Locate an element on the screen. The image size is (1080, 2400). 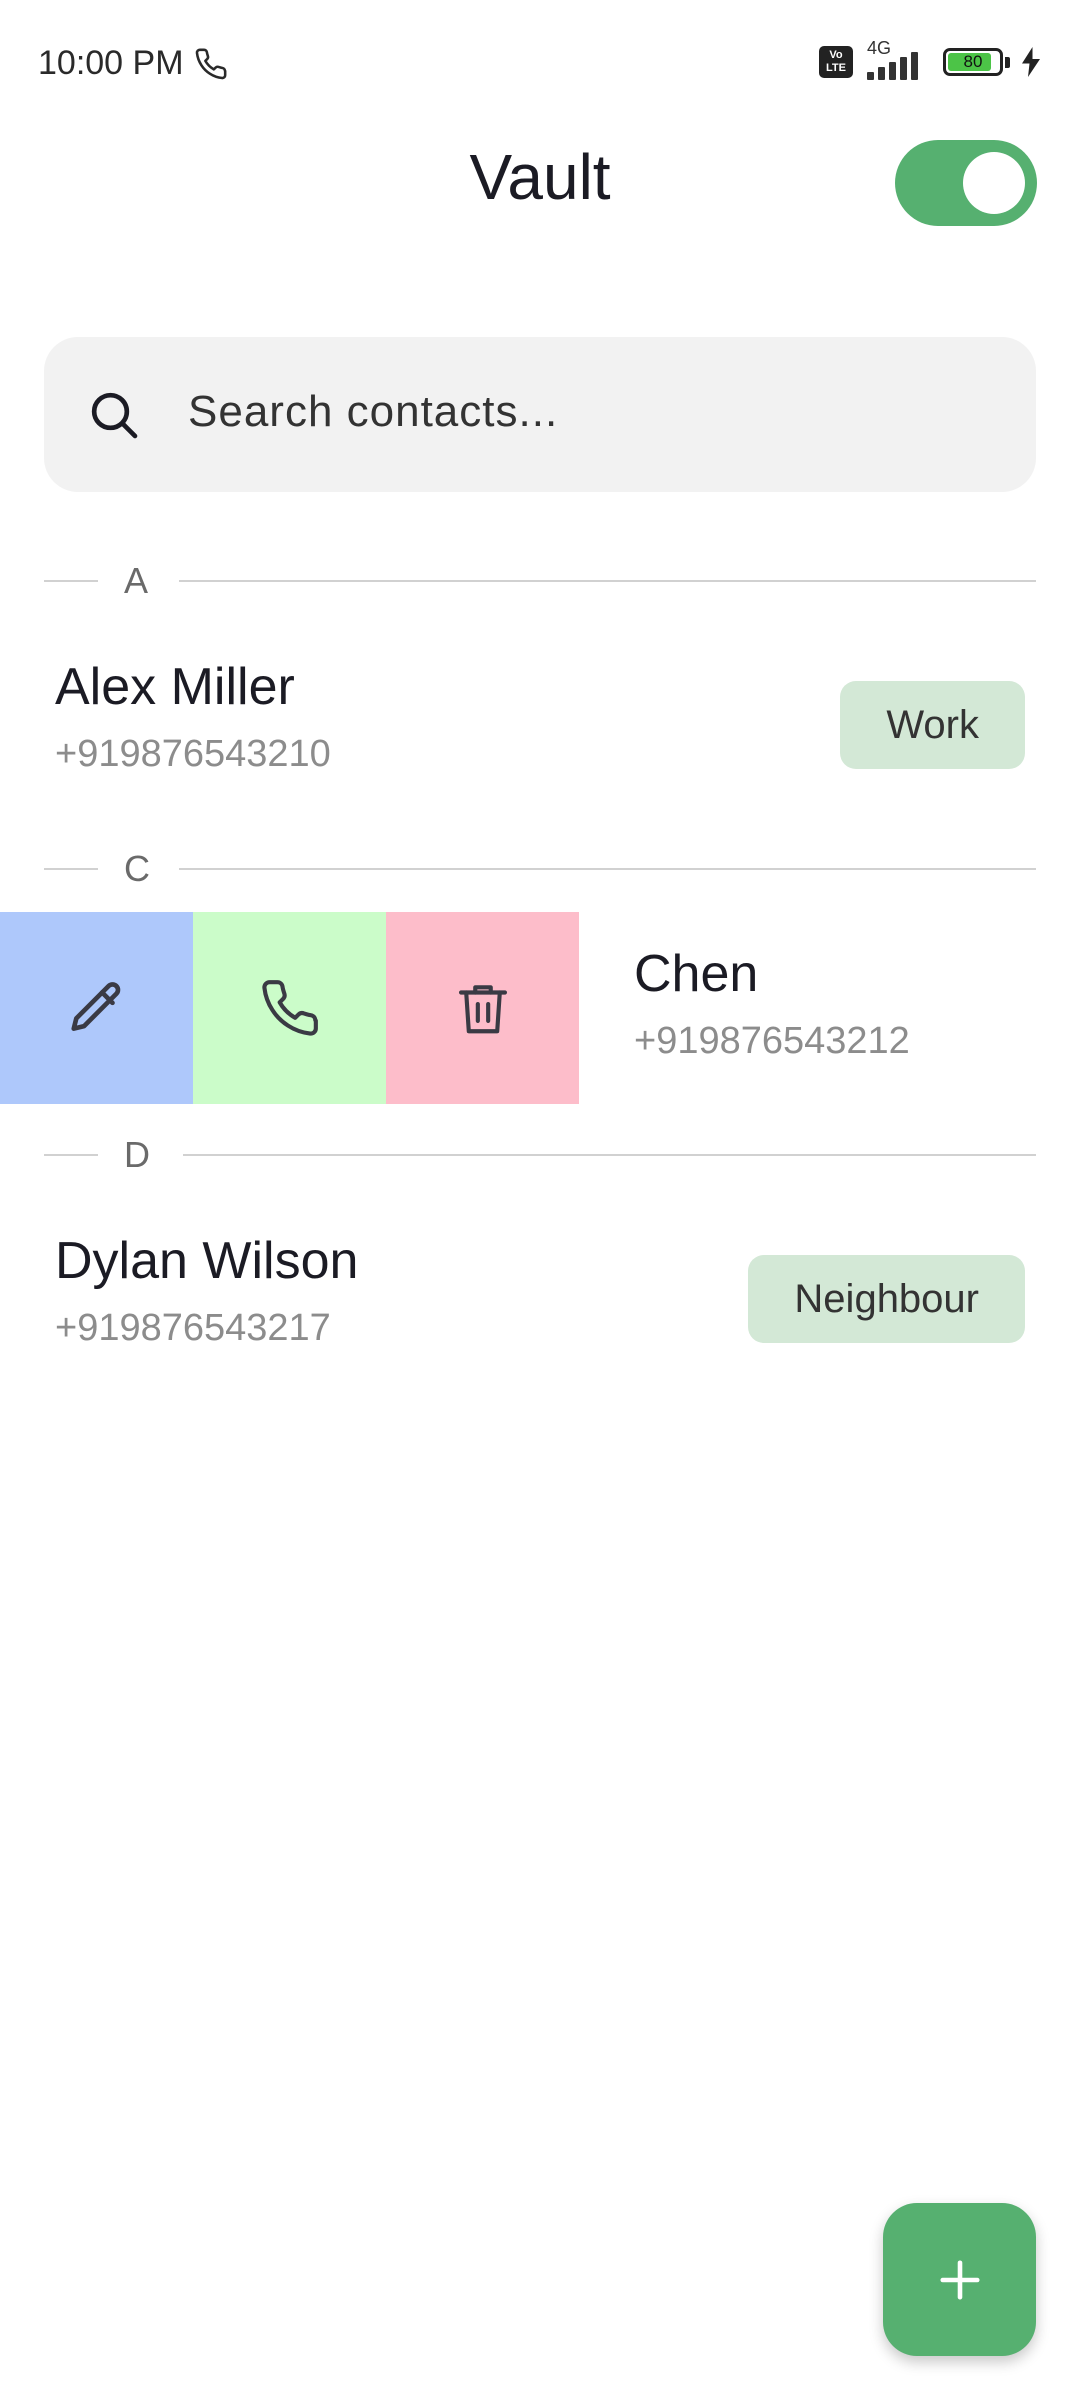
vault-toggle is located at coordinates (966, 183).